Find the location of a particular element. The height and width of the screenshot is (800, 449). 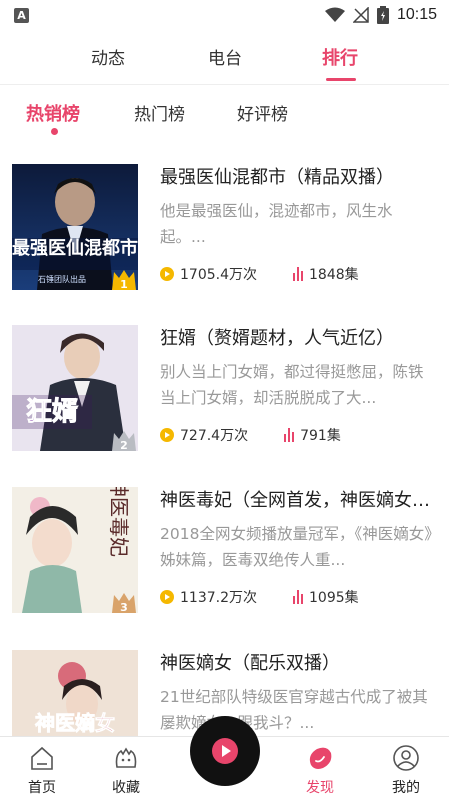

play-icon is located at coordinates (225, 751).